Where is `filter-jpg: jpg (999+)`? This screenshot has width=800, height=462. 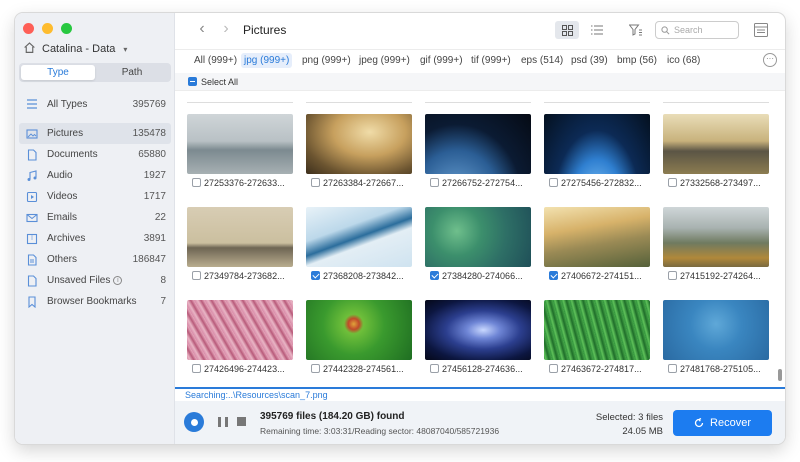 filter-jpg: jpg (999+) is located at coordinates (267, 60).